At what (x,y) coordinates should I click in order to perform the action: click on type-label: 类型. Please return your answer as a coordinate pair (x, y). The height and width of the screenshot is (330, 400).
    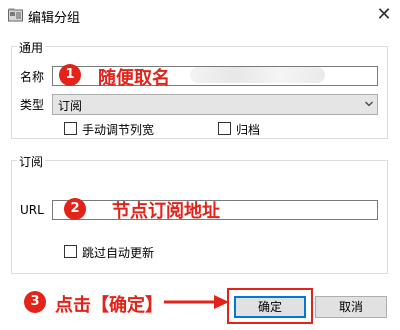
    Looking at the image, I should click on (32, 105).